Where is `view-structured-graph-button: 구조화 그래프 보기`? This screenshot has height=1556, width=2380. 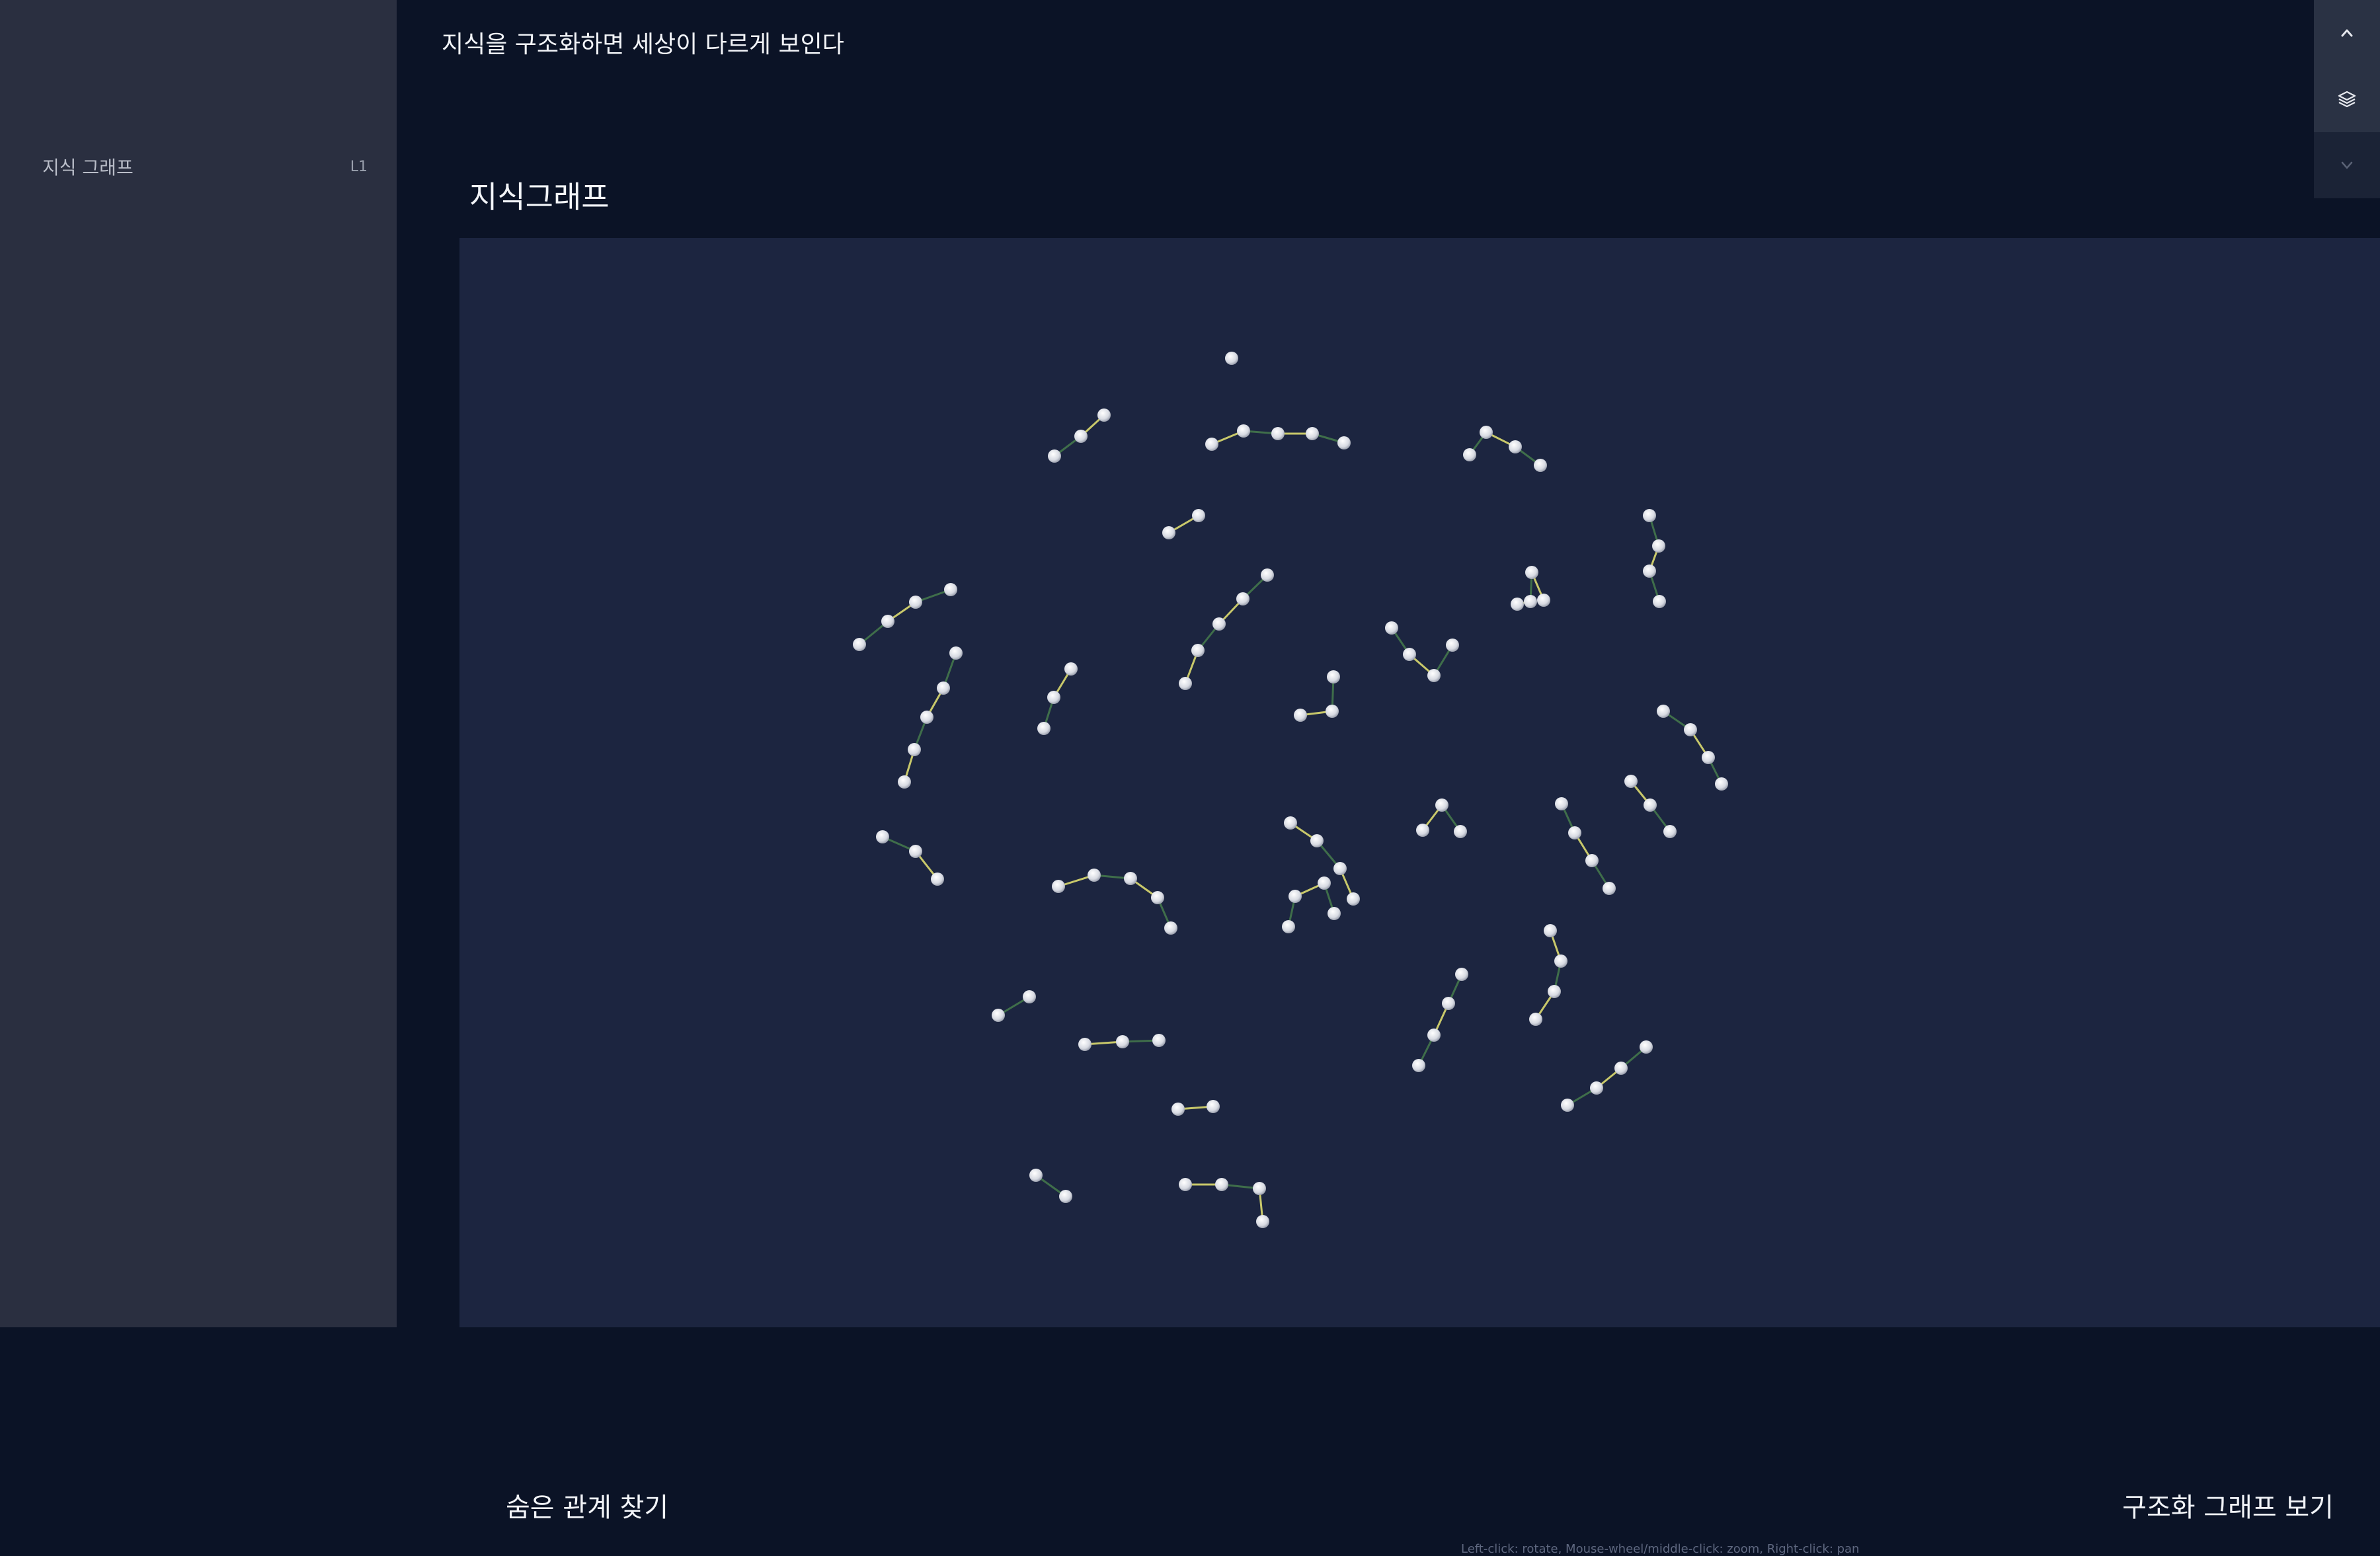
view-structured-graph-button: 구조화 그래프 보기 is located at coordinates (2228, 1505).